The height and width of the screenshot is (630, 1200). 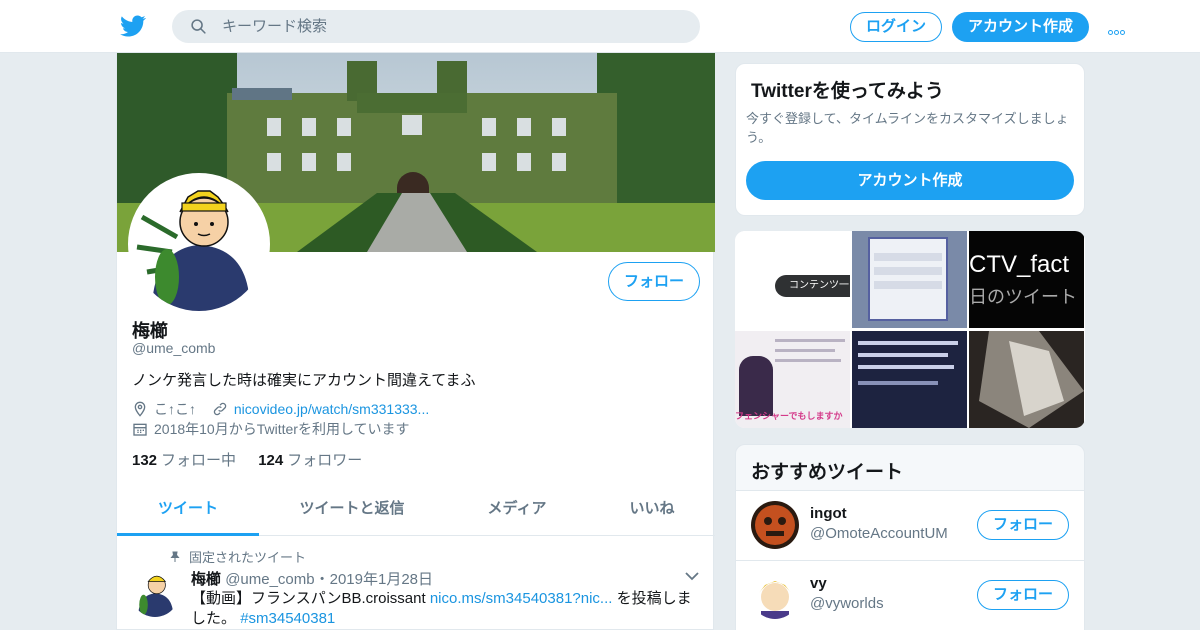 What do you see at coordinates (452, 26) in the screenshot?
I see `search-input` at bounding box center [452, 26].